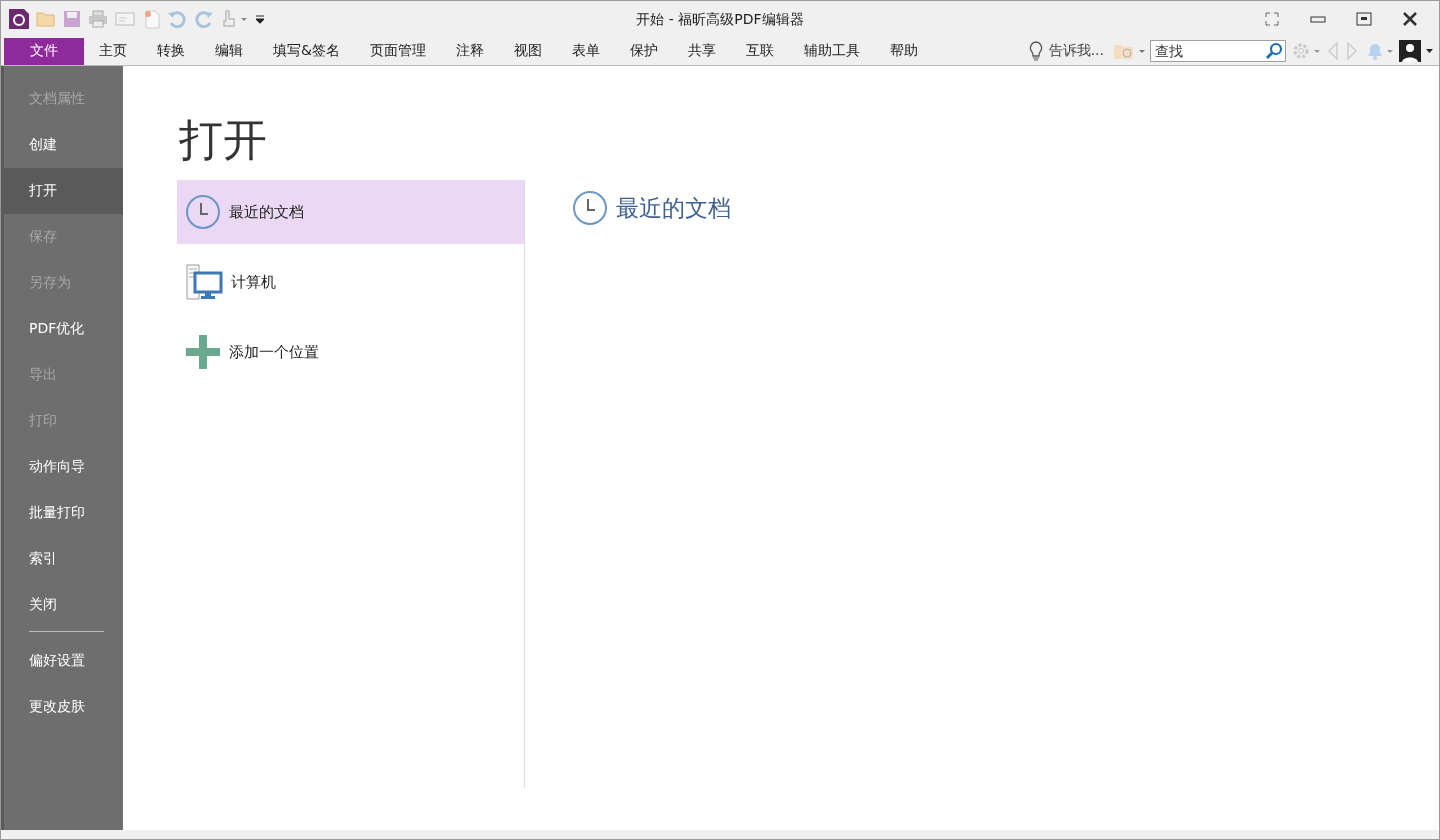 This screenshot has height=840, width=1440. What do you see at coordinates (469, 51) in the screenshot?
I see `menu-tab: 注释` at bounding box center [469, 51].